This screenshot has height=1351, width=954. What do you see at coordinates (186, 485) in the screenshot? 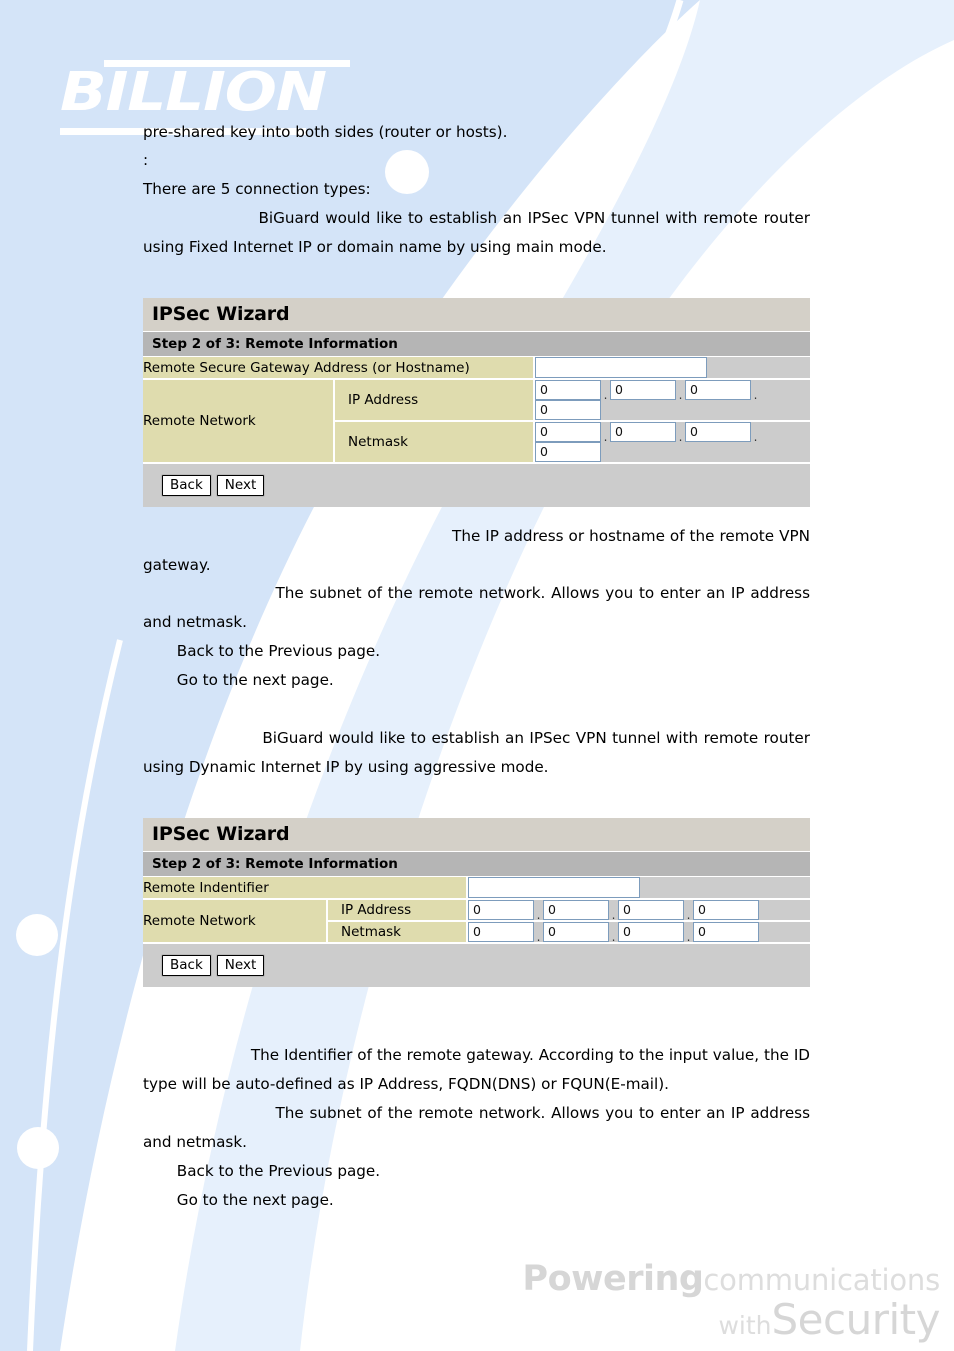
I see `back-button-1: Back` at bounding box center [186, 485].